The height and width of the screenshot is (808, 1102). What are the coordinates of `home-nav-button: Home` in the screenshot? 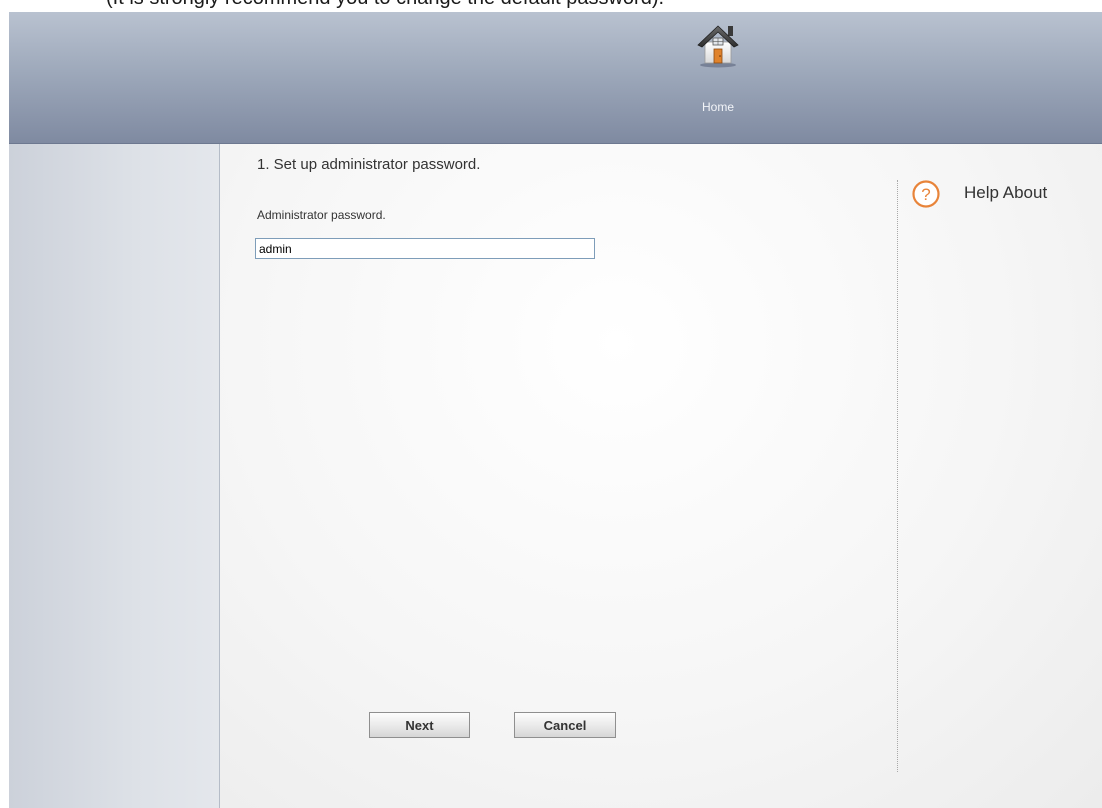 It's located at (718, 67).